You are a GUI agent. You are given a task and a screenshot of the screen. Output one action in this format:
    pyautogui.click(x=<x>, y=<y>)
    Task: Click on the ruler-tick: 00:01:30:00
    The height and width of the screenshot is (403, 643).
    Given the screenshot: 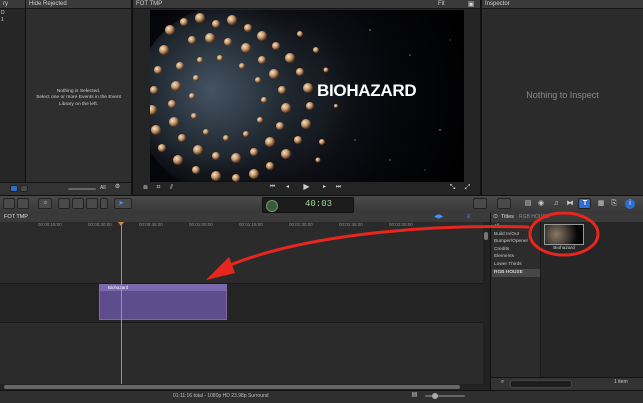 What is the action you would take?
    pyautogui.click(x=301, y=224)
    